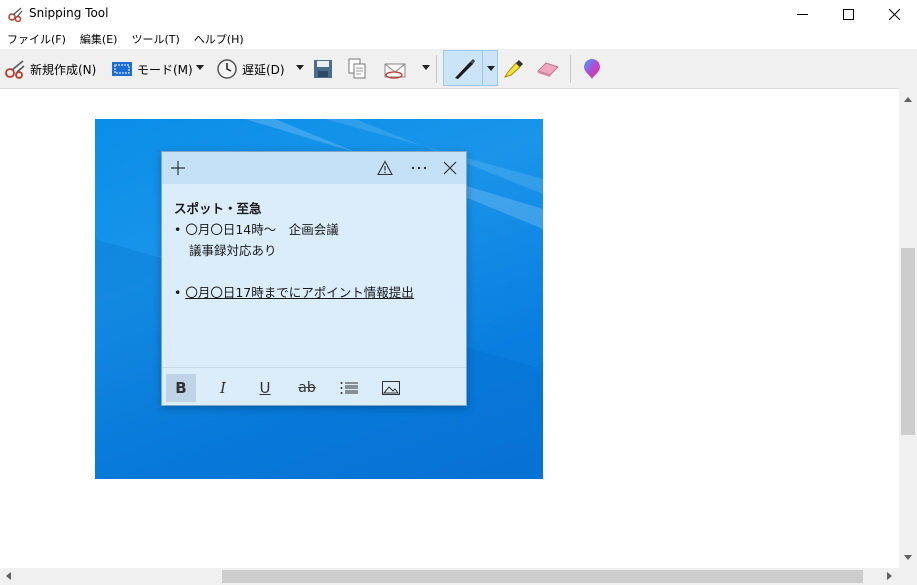  I want to click on menu-edit: 編集(E), so click(99, 39).